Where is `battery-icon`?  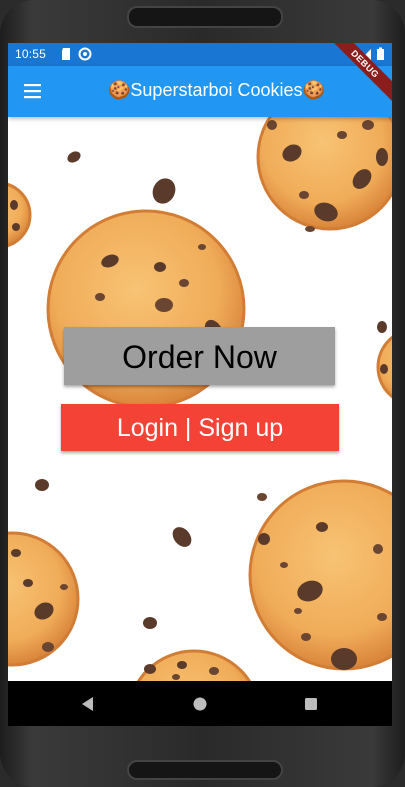
battery-icon is located at coordinates (380, 53).